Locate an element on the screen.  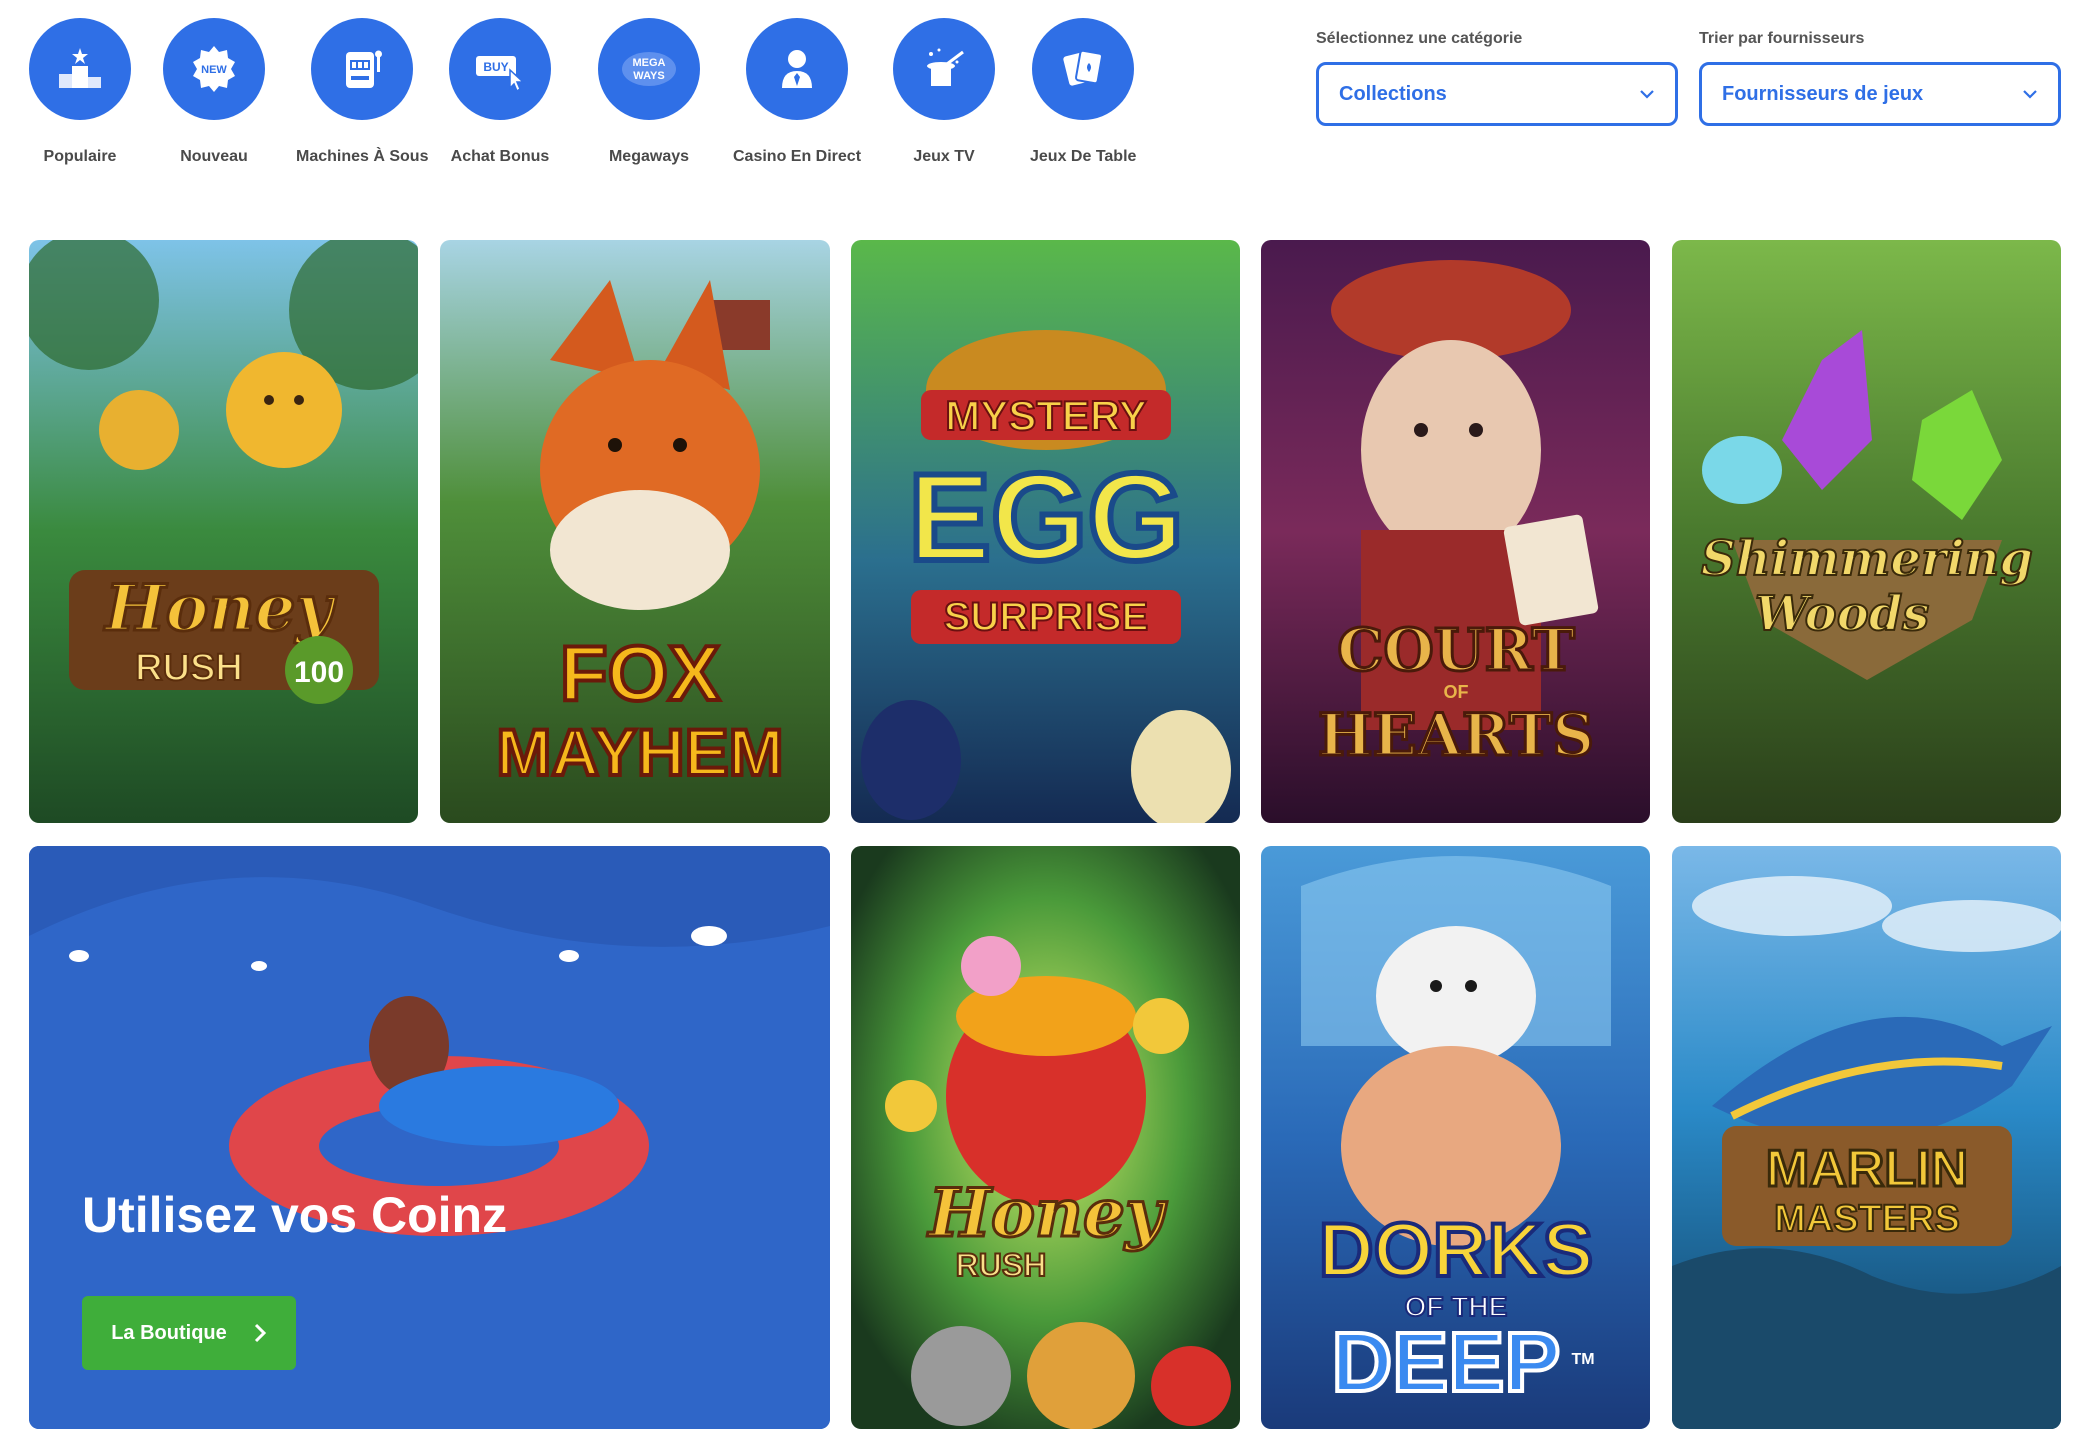
category-label: Nouveau is located at coordinates (214, 156).